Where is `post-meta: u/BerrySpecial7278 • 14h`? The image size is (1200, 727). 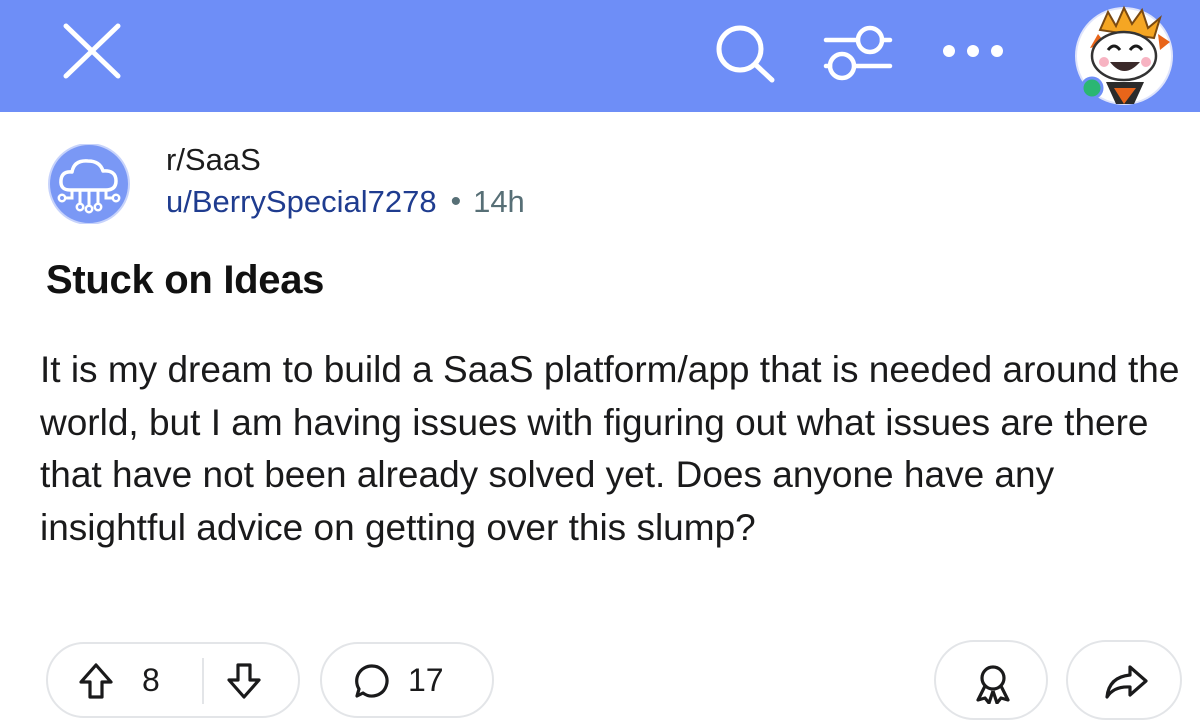 post-meta: u/BerrySpecial7278 • 14h is located at coordinates (345, 202).